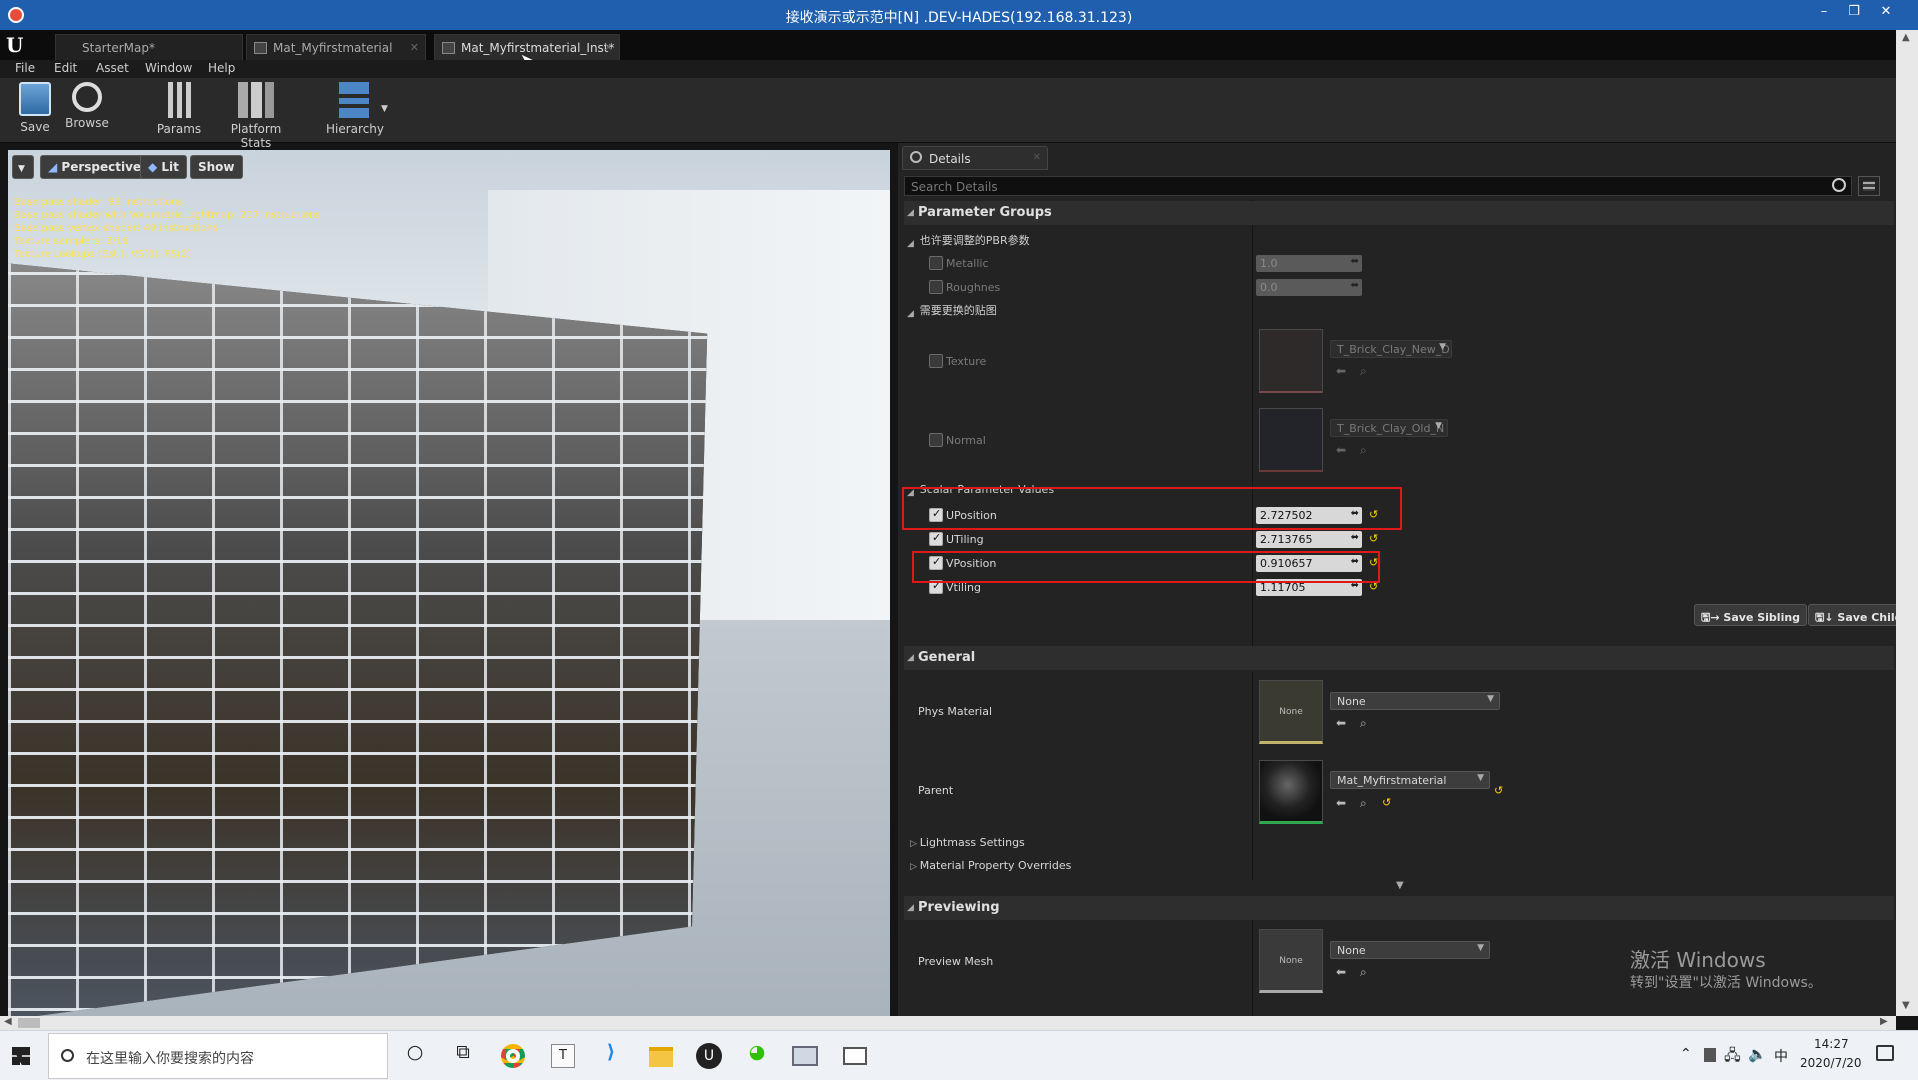 The width and height of the screenshot is (1918, 1080). I want to click on preview-mesh-combo: None ▼, so click(1410, 950).